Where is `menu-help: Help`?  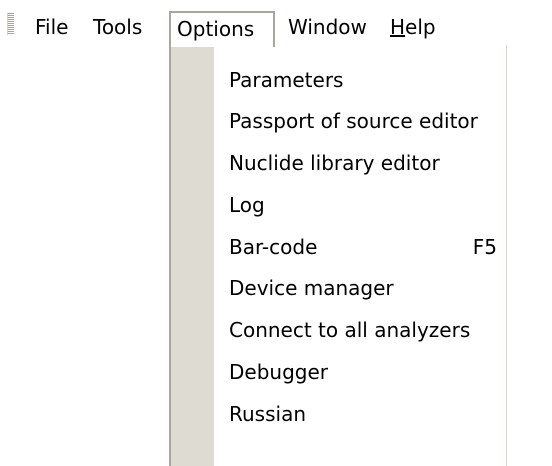
menu-help: Help is located at coordinates (413, 27).